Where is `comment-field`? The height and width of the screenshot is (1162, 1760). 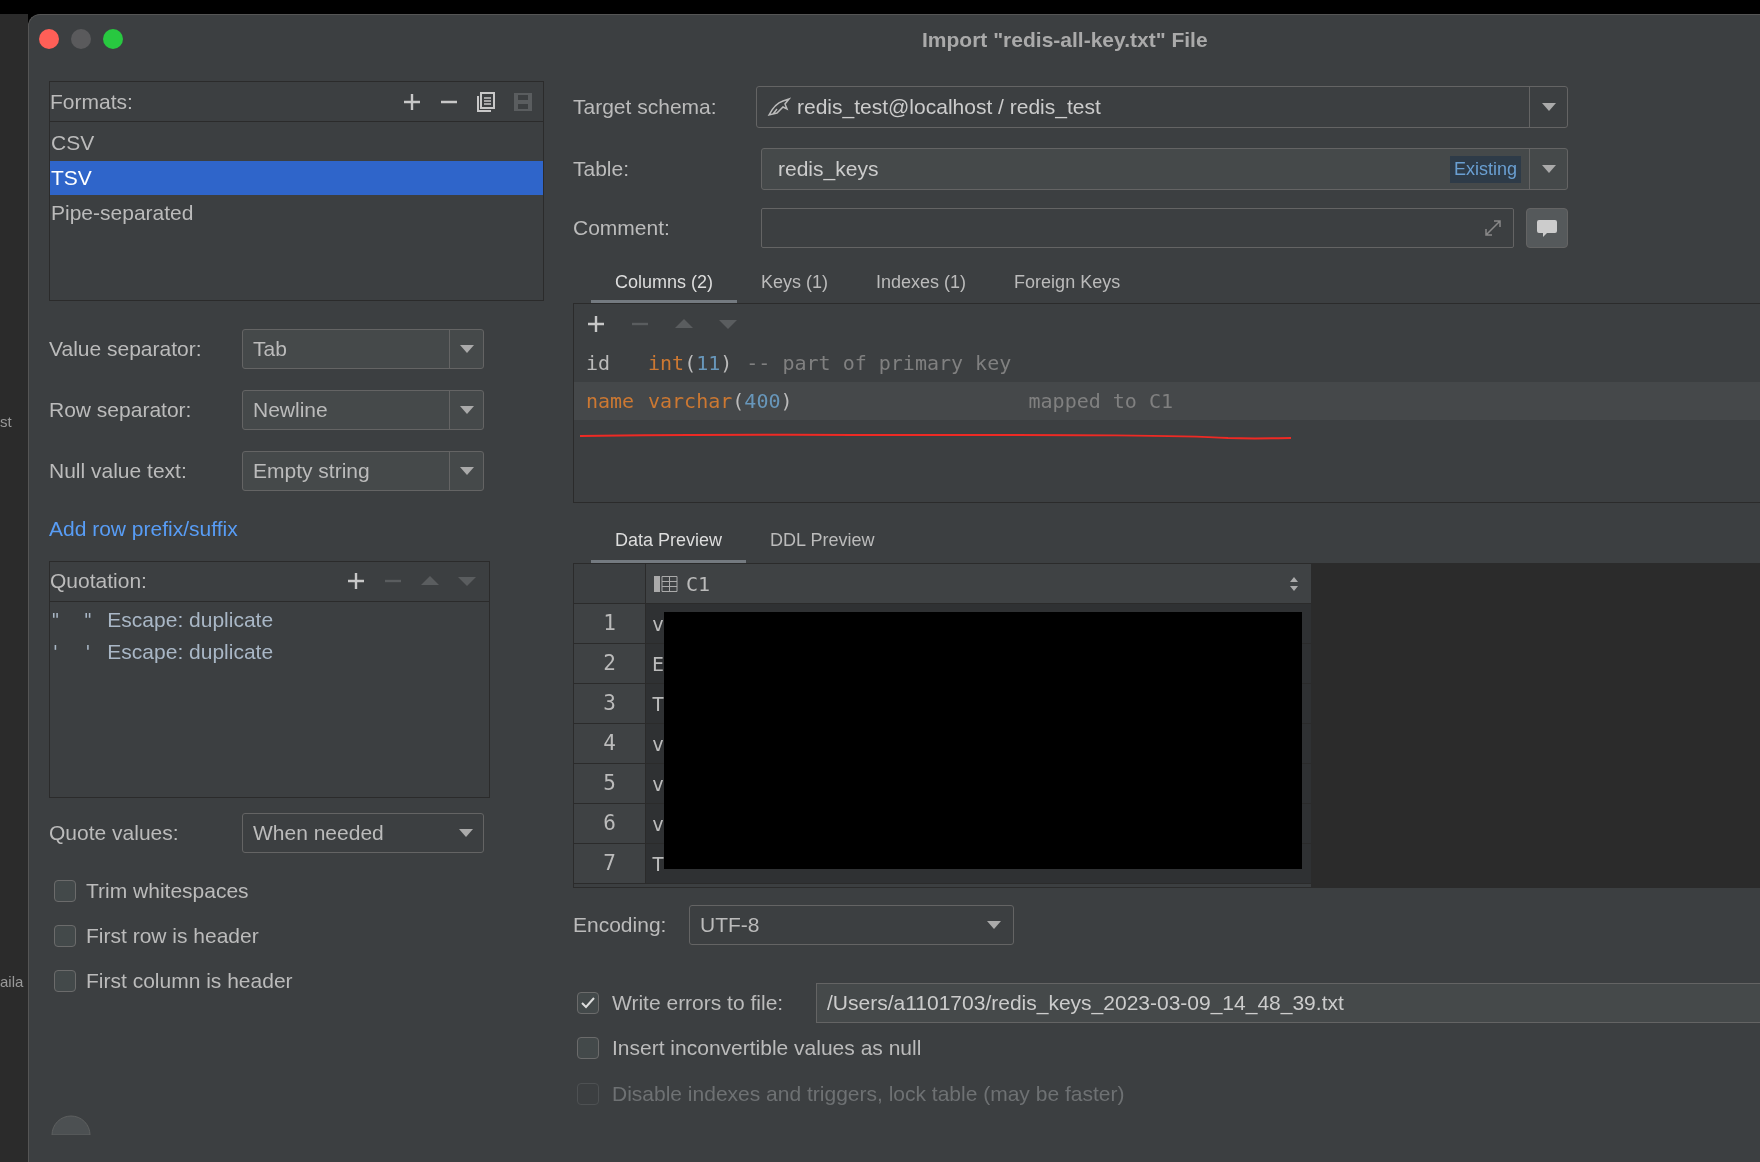
comment-field is located at coordinates (1137, 228).